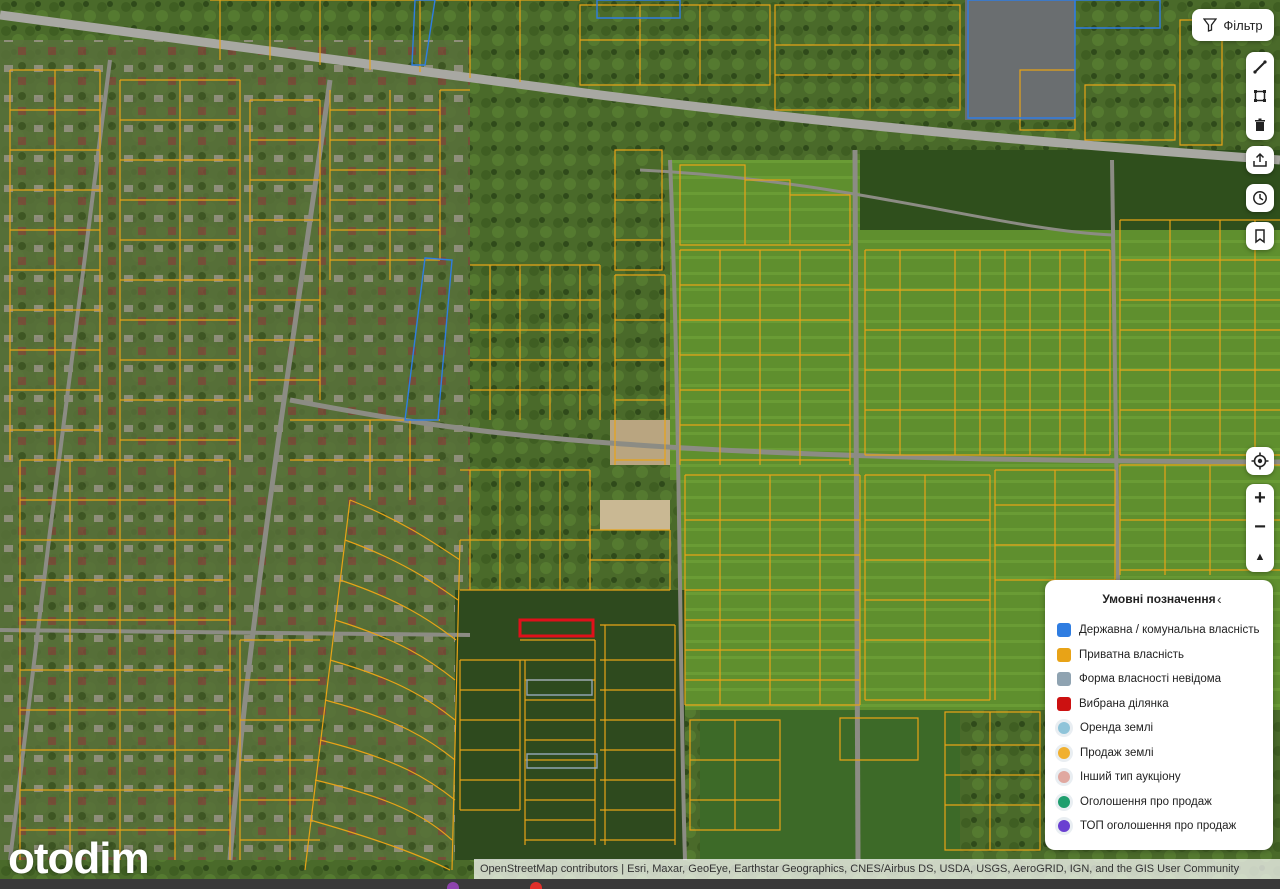 The height and width of the screenshot is (889, 1280). I want to click on compass-icon: ▲, so click(1260, 557).